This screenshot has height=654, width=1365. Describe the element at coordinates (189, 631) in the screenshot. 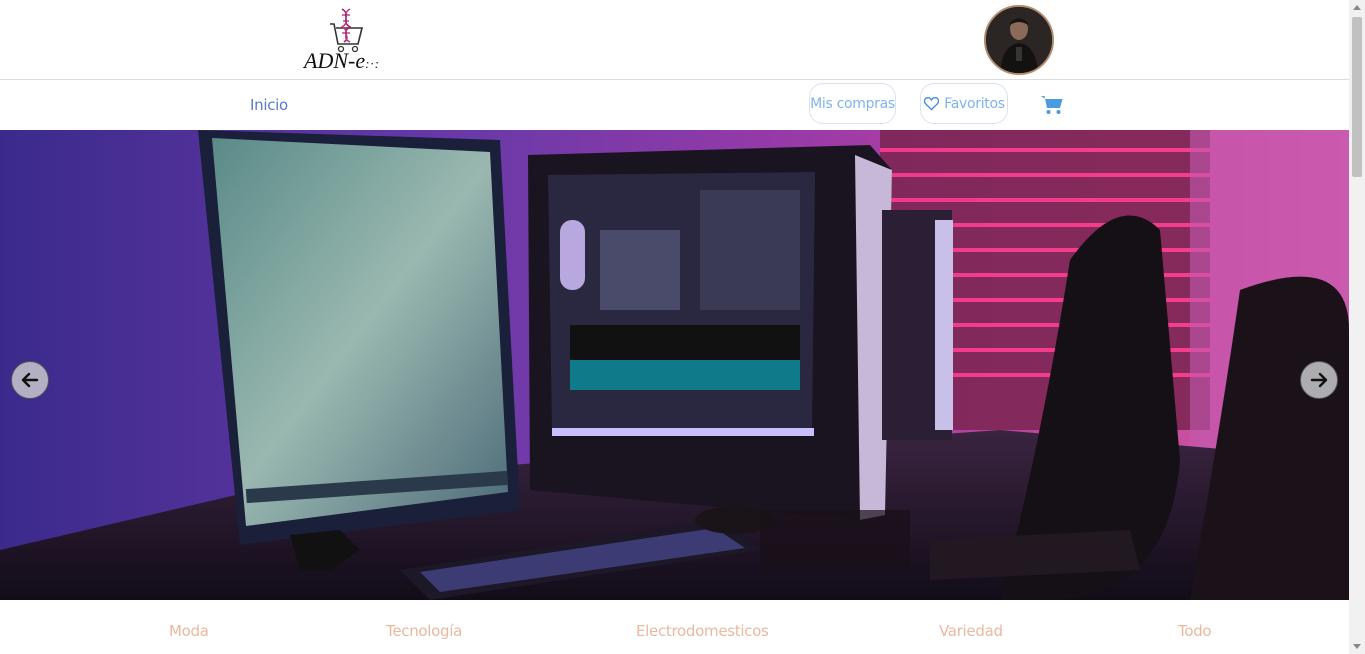

I see `category-moda: Moda` at that location.